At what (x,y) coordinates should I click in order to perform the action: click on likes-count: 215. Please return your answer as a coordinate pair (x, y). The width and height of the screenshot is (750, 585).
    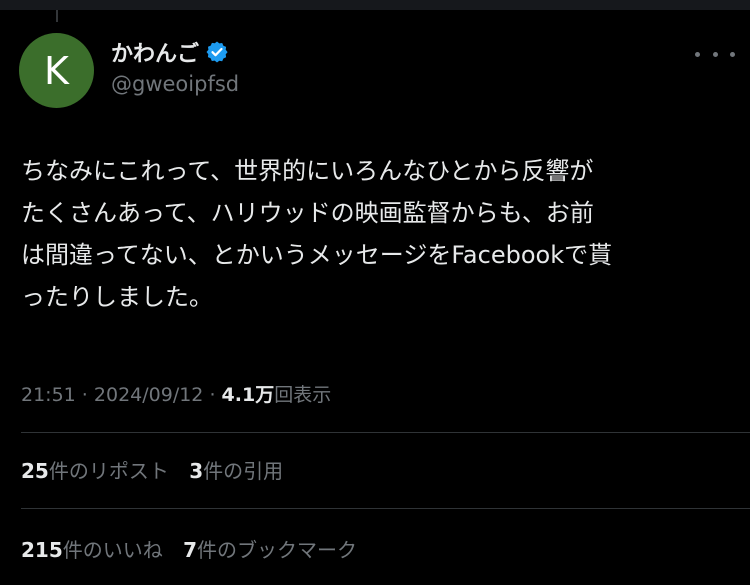
    Looking at the image, I should click on (42, 550).